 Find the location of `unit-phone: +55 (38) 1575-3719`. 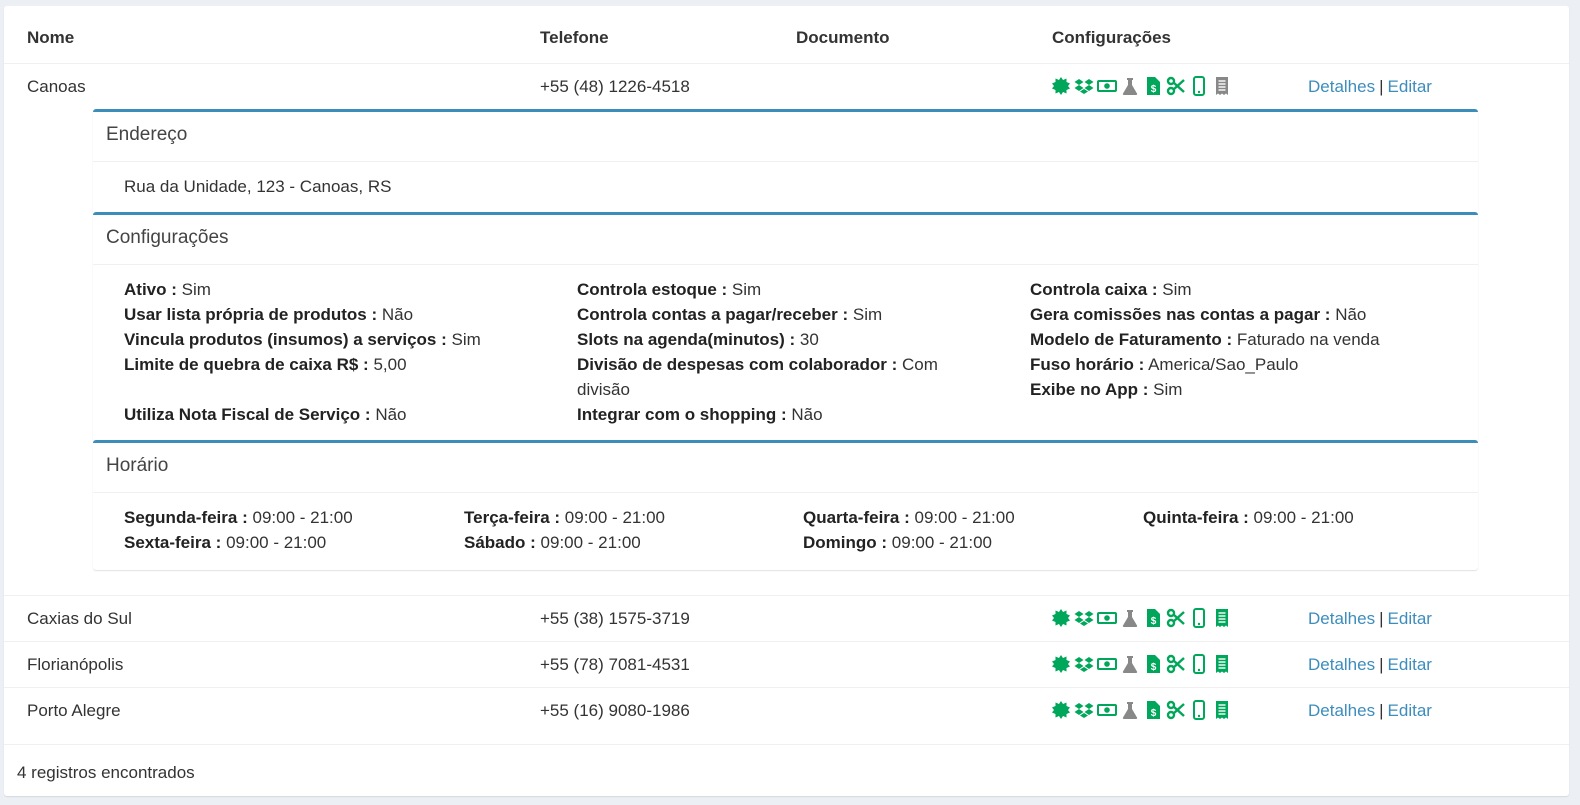

unit-phone: +55 (38) 1575-3719 is located at coordinates (615, 618).